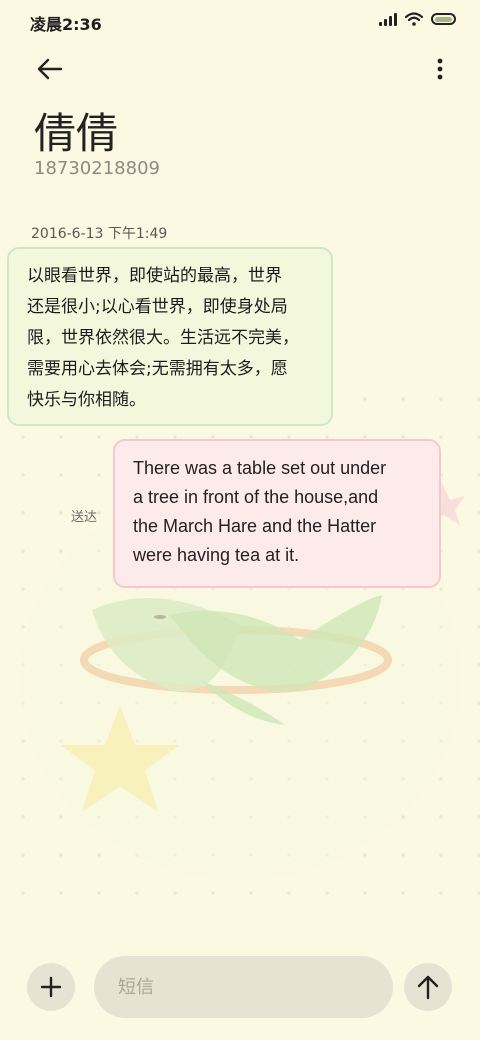 This screenshot has width=480, height=1040. I want to click on message-input-field, so click(243, 987).